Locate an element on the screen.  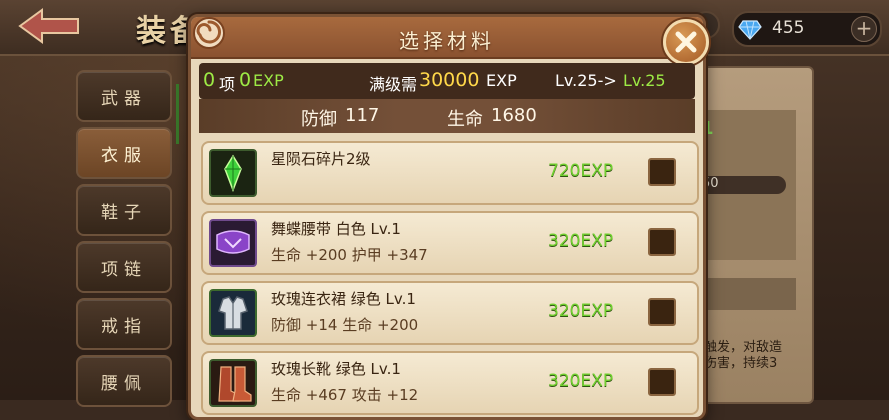
sidebar-item-label: 鞋子 is located at coordinates (124, 212).